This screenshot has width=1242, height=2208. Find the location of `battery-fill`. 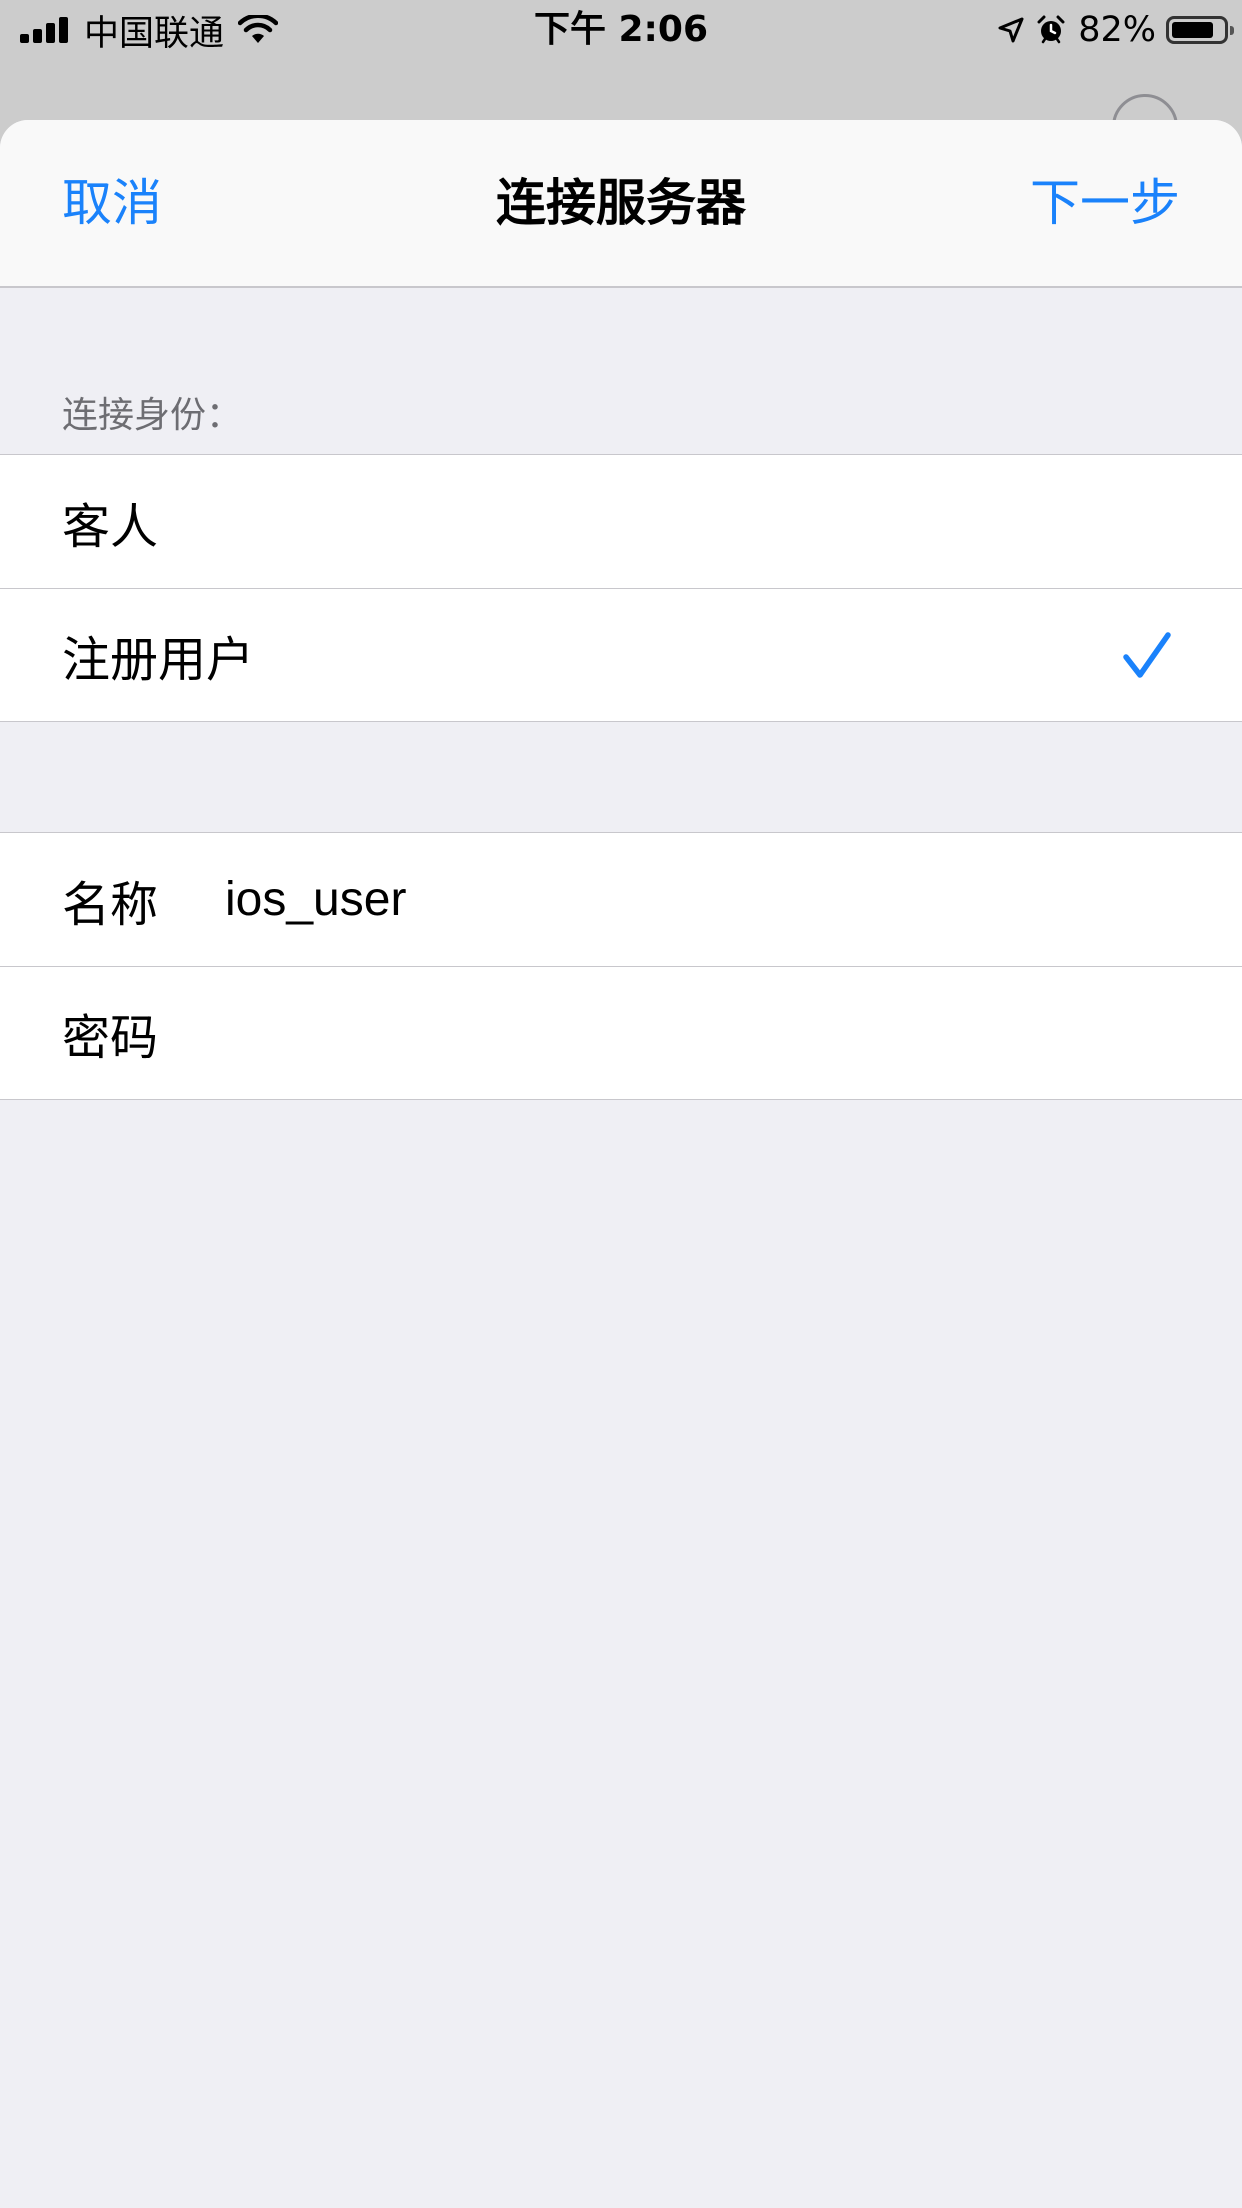

battery-fill is located at coordinates (1192, 30).